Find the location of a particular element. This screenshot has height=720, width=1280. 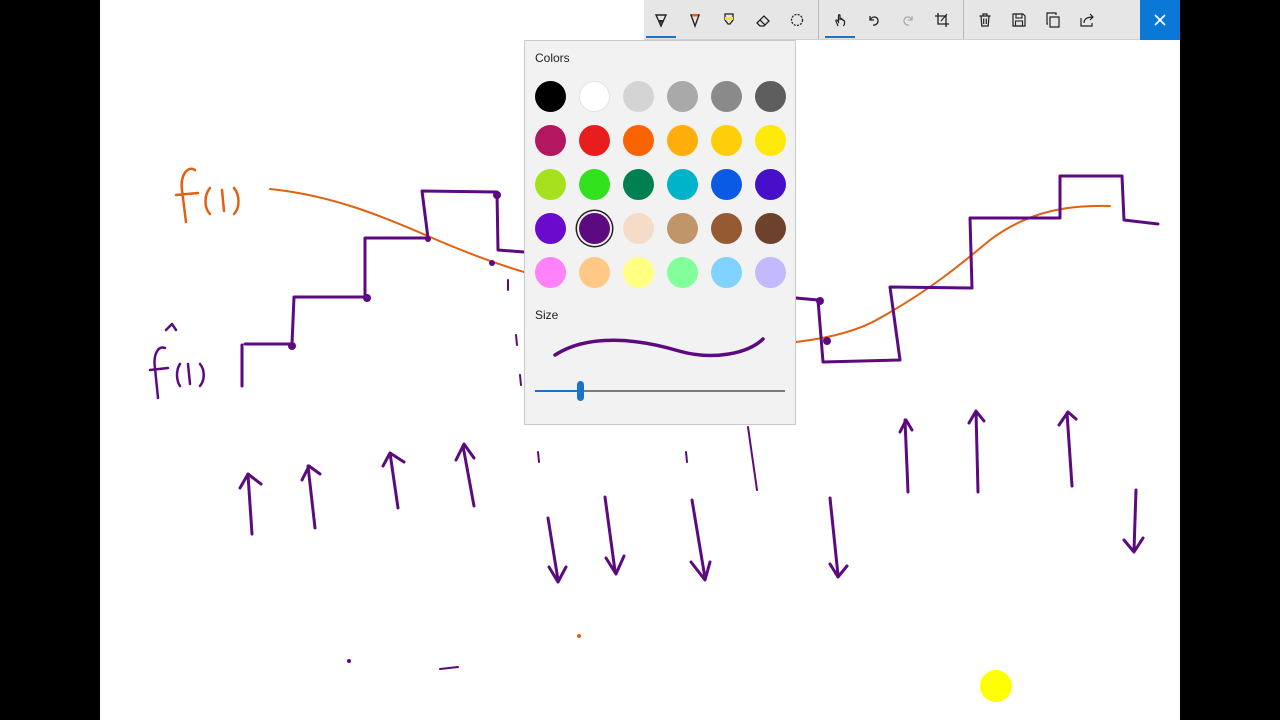

eraser-button is located at coordinates (763, 20).